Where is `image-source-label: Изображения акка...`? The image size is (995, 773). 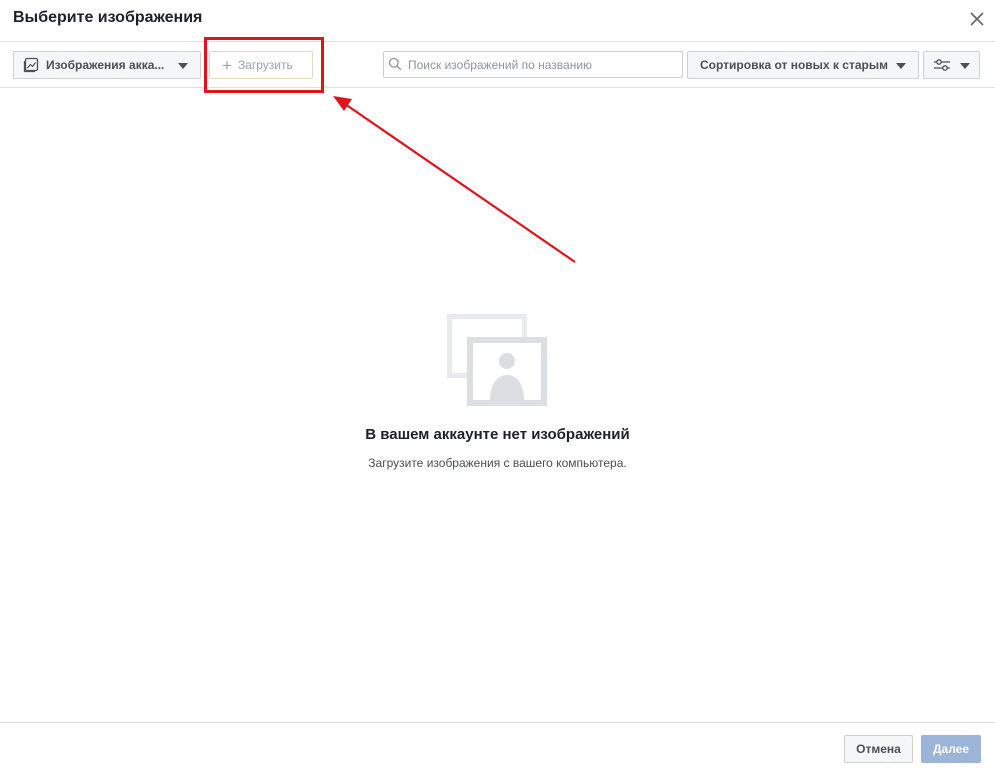
image-source-label: Изображения акка... is located at coordinates (105, 65).